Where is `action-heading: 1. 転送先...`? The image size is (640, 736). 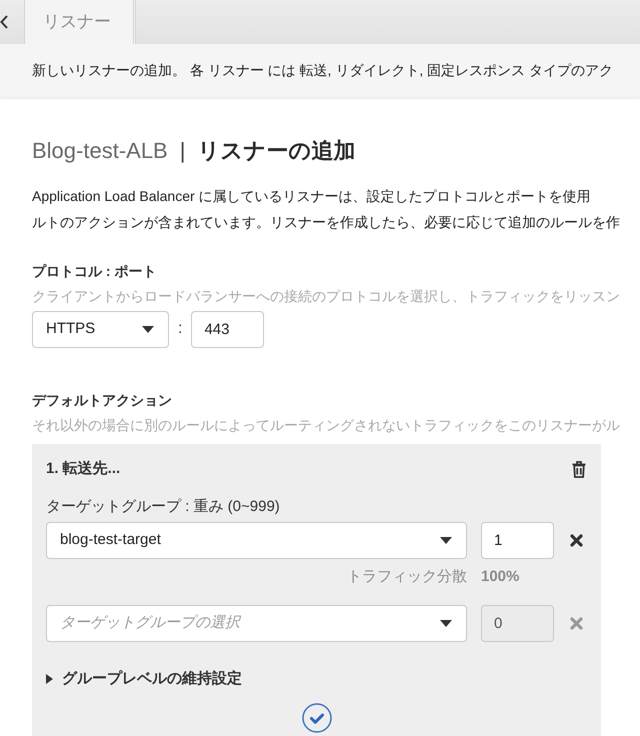 action-heading: 1. 転送先... is located at coordinates (83, 469).